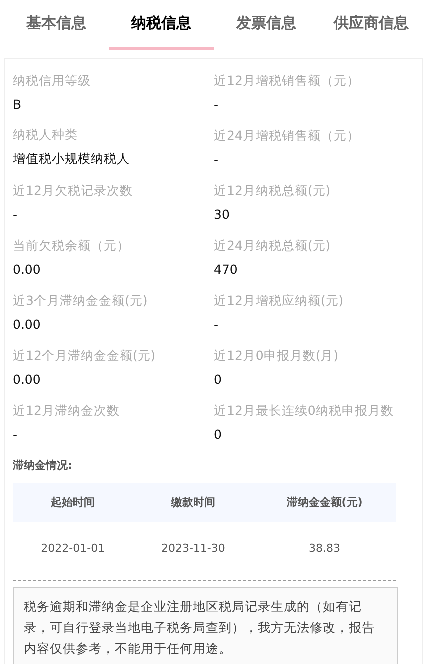 Image resolution: width=427 pixels, height=664 pixels. I want to click on field-label: 近12月0申报月数(月), so click(277, 356).